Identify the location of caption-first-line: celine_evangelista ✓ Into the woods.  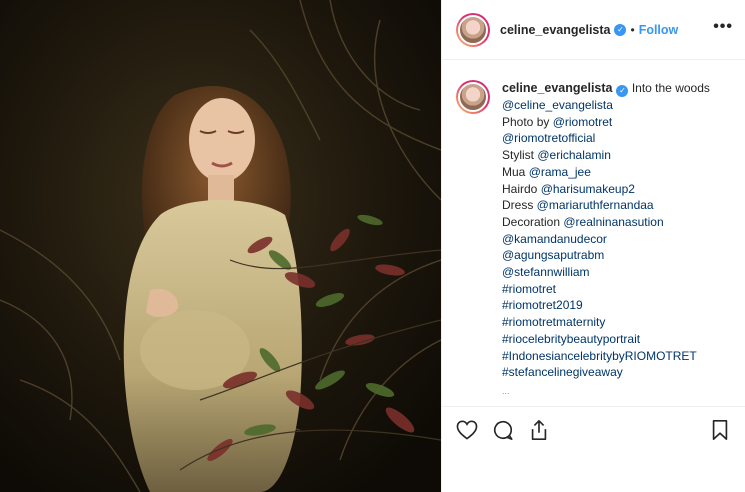
(606, 88).